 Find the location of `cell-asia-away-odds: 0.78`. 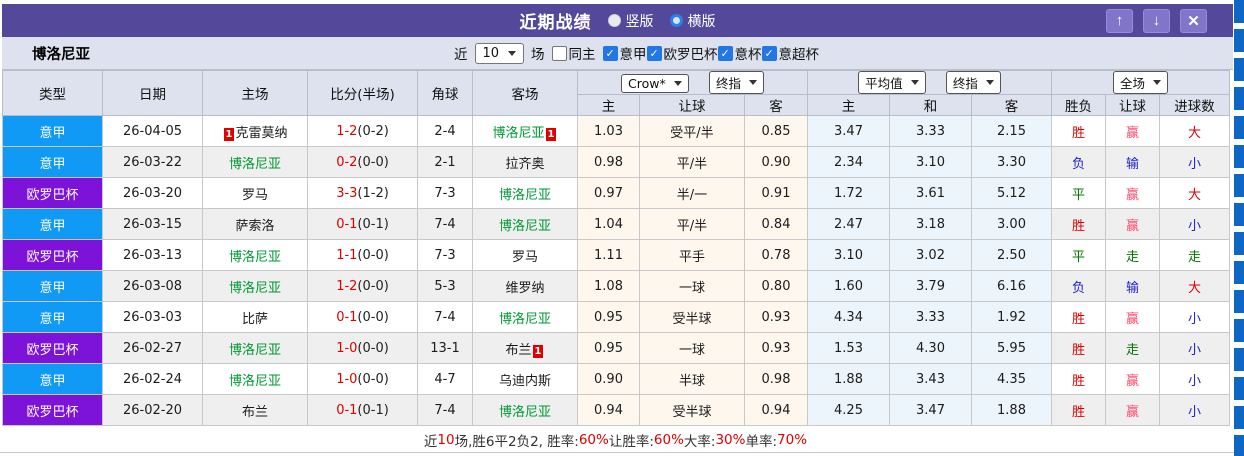

cell-asia-away-odds: 0.78 is located at coordinates (776, 255).